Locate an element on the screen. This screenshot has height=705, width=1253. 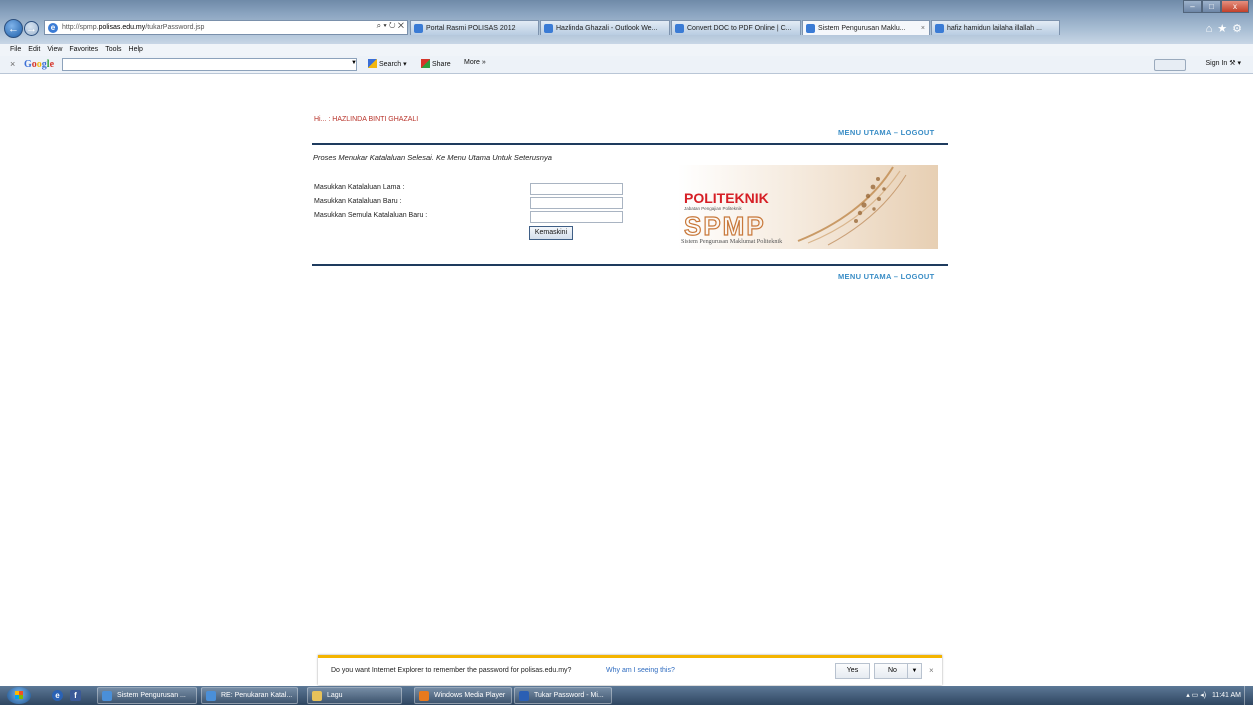
clock: 11:41 AM is located at coordinates (1226, 695).